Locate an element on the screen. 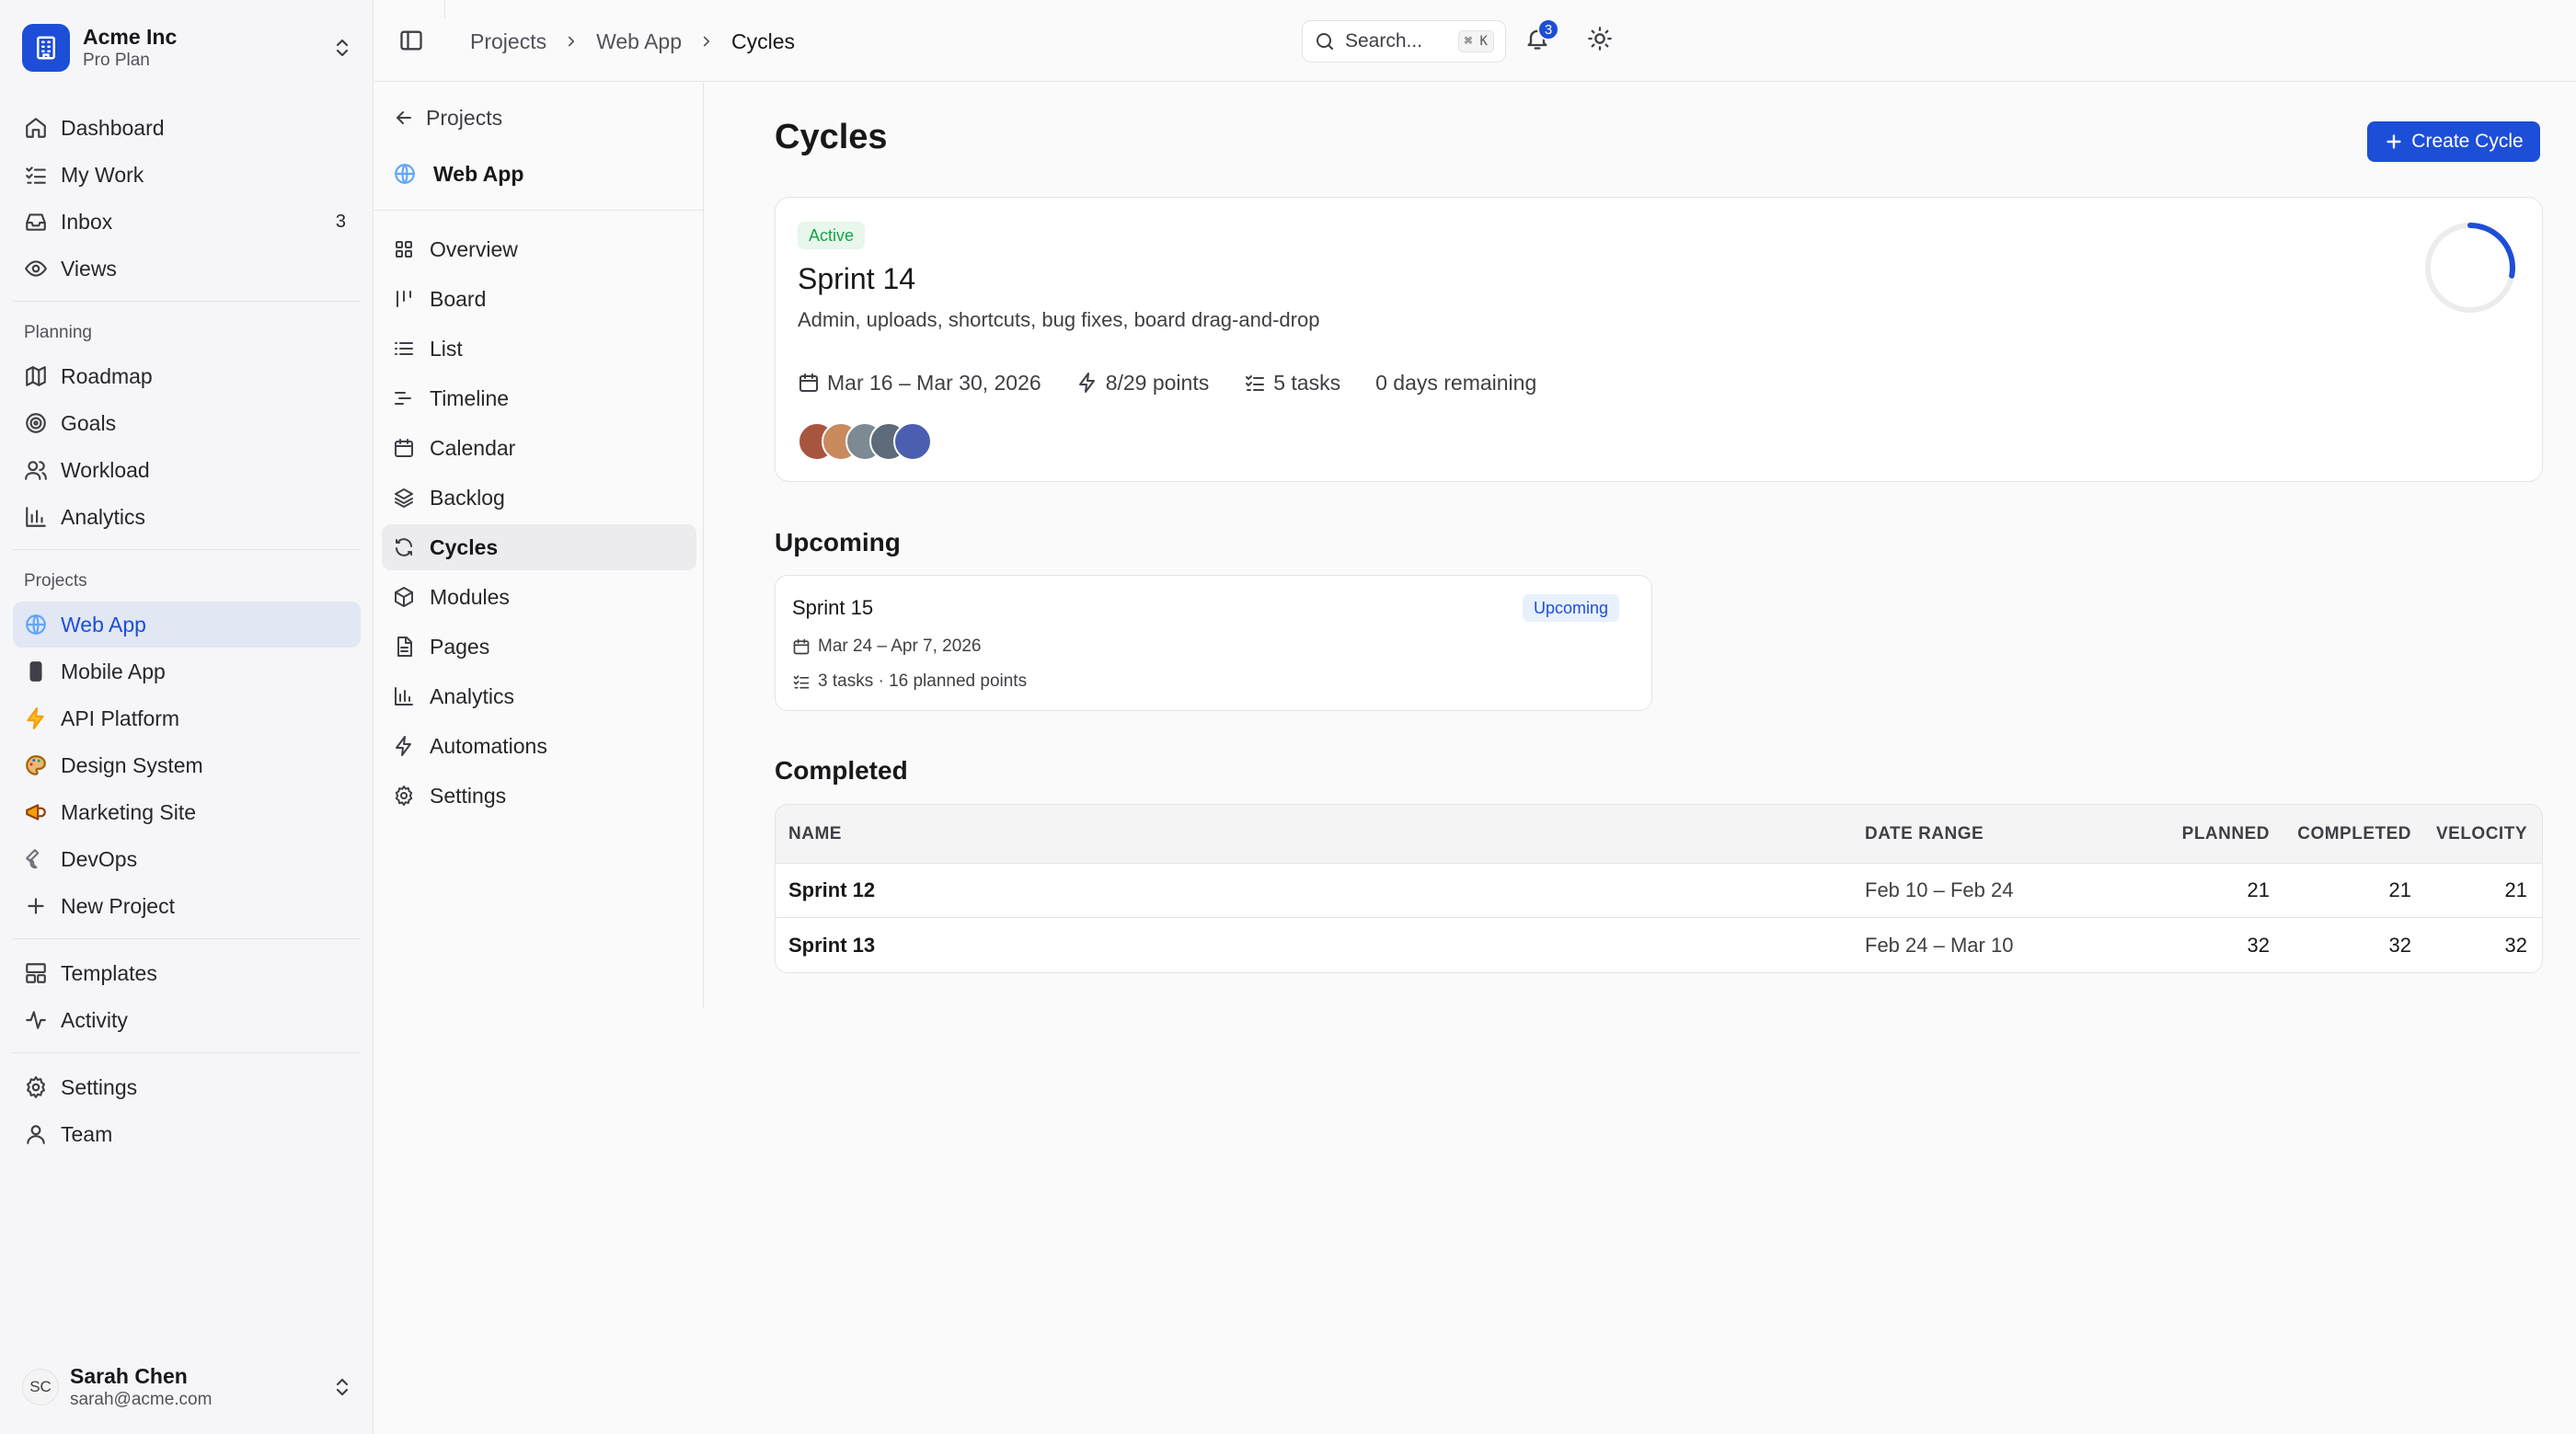  sidebar-item-devops: DevOps is located at coordinates (187, 859).